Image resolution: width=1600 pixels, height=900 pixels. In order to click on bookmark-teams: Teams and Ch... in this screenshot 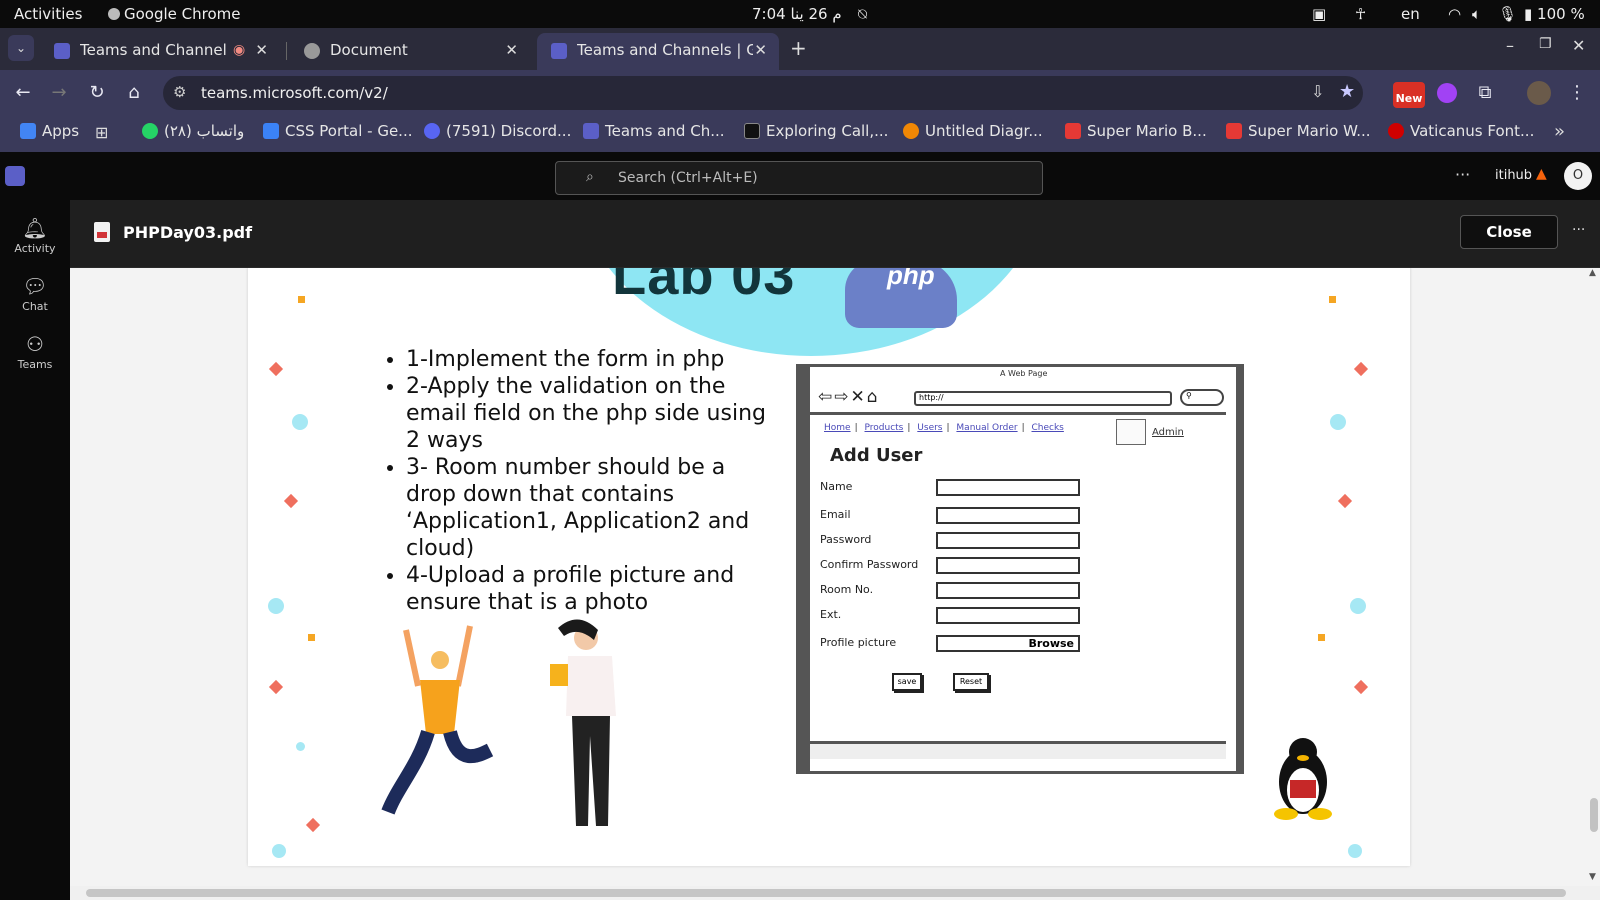, I will do `click(654, 134)`.